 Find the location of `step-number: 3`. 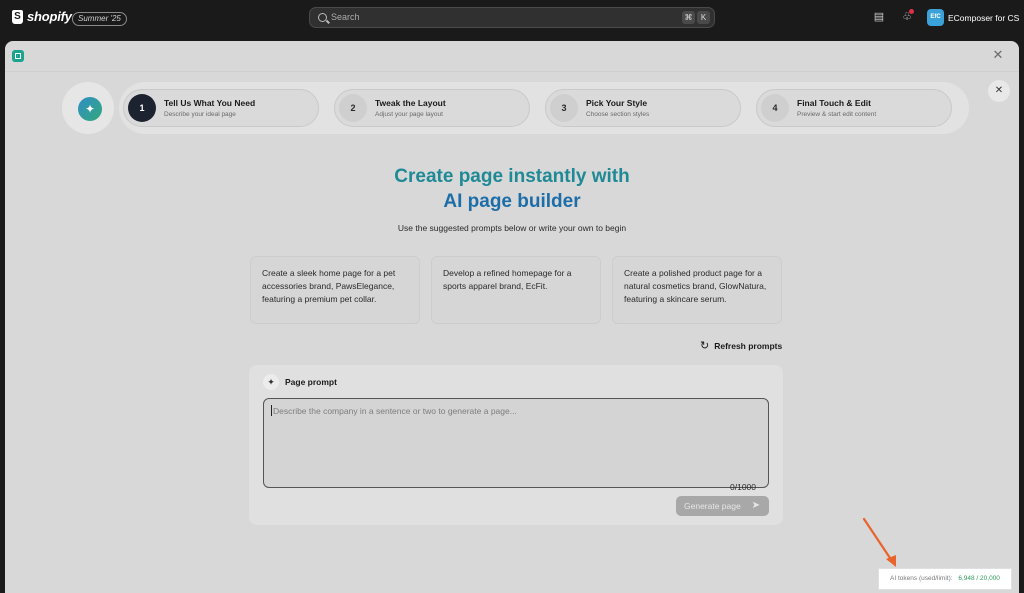

step-number: 3 is located at coordinates (564, 108).